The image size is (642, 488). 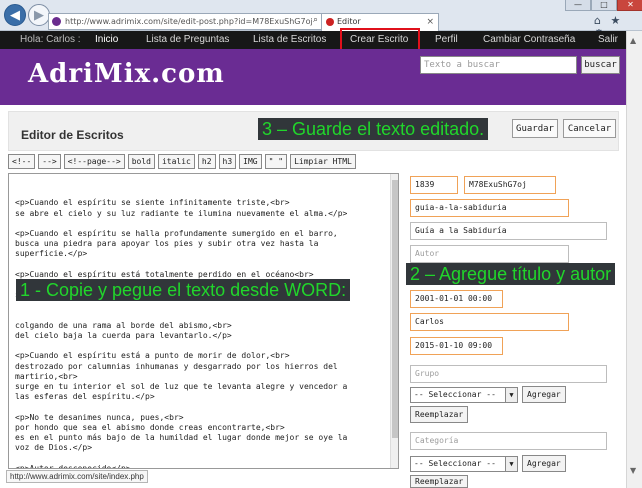 I want to click on search-button: buscar, so click(x=600, y=65).